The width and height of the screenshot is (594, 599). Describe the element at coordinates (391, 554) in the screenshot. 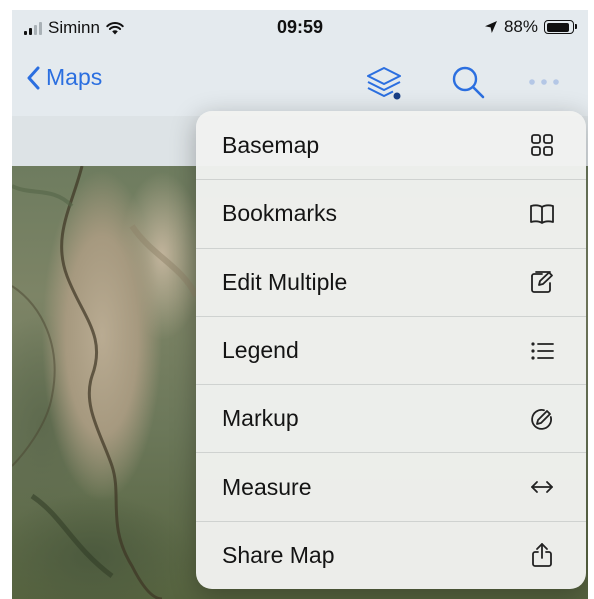

I see `menu-item-share-map: Share Map` at that location.